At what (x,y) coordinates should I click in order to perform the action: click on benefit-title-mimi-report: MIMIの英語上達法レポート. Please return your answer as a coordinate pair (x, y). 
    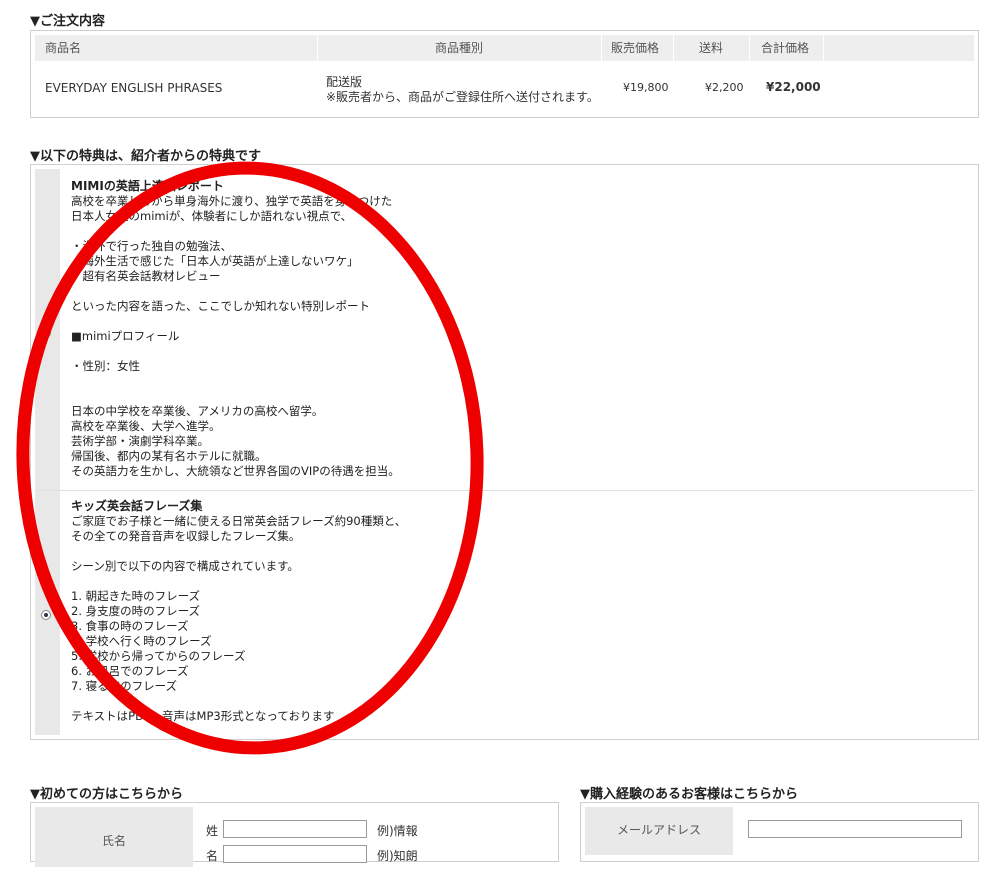
    Looking at the image, I should click on (147, 186).